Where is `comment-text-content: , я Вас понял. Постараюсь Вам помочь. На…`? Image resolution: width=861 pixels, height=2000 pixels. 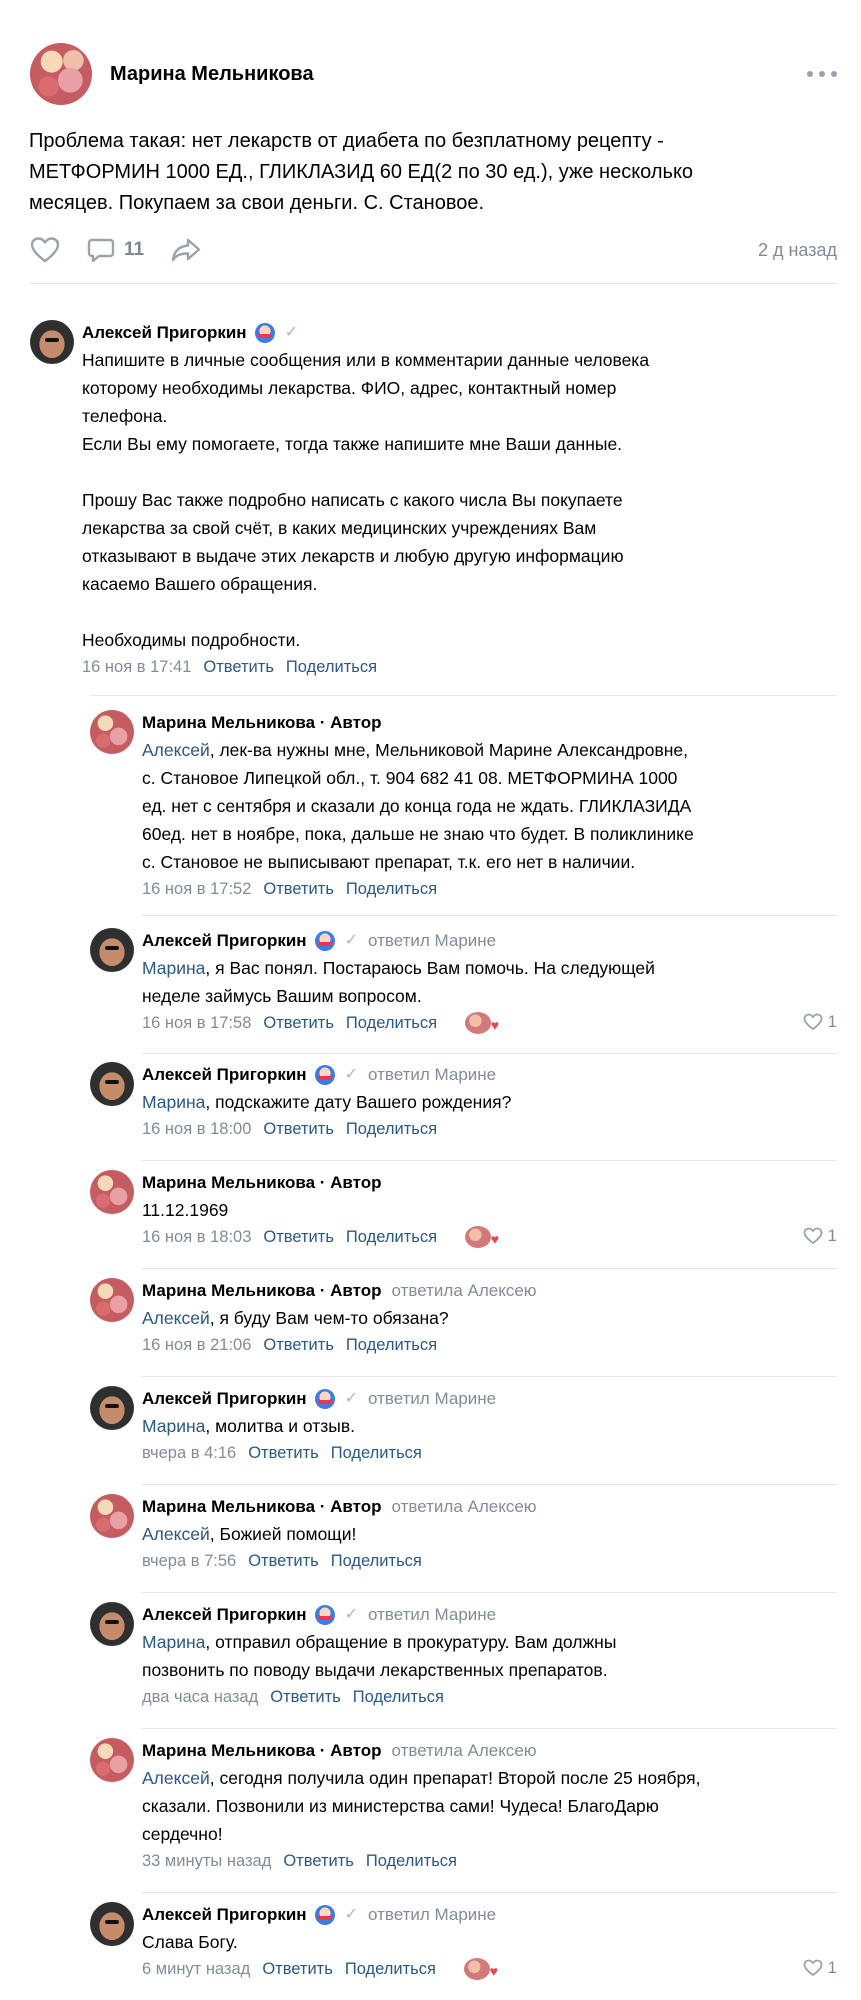 comment-text-content: , я Вас понял. Постараюсь Вам помочь. На… is located at coordinates (398, 982).